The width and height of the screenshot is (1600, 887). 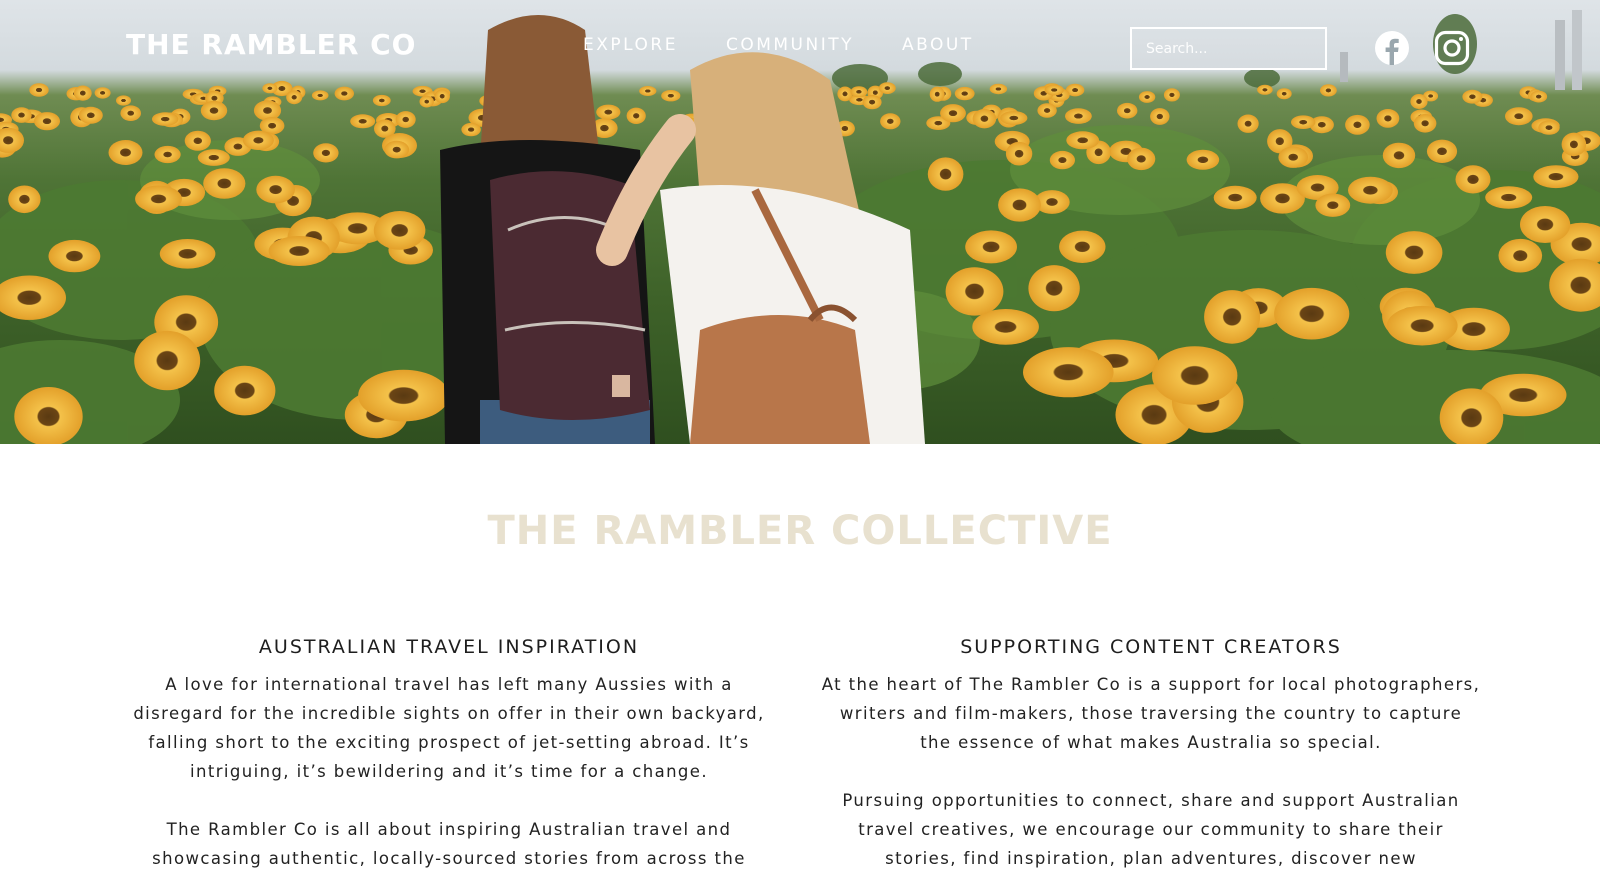 I want to click on traveler-right, so click(x=760, y=248).